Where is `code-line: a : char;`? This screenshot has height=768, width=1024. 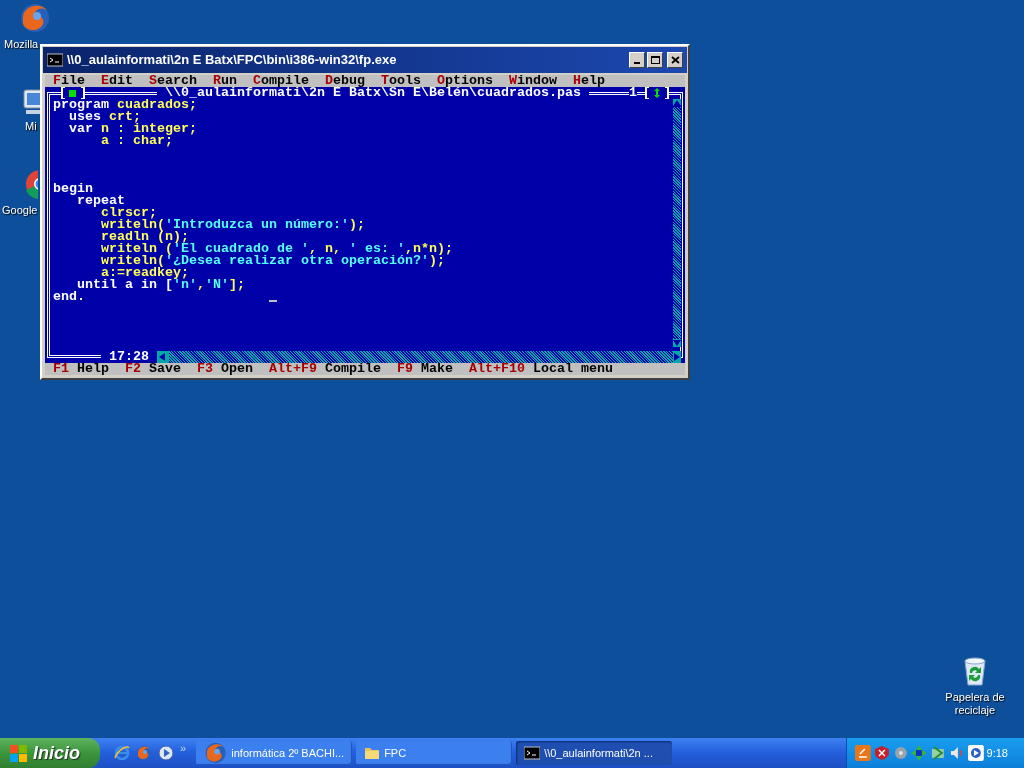 code-line: a : char; is located at coordinates (136, 141).